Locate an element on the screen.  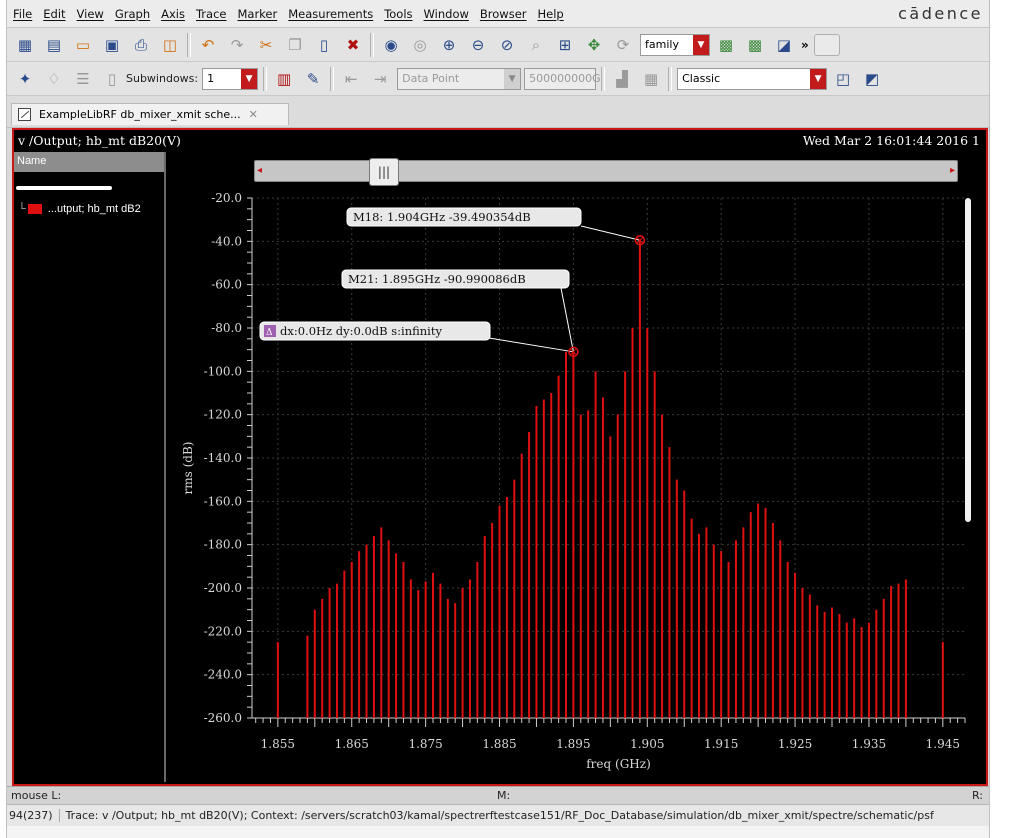
magic-wand-icon: ✦ is located at coordinates (25, 79).